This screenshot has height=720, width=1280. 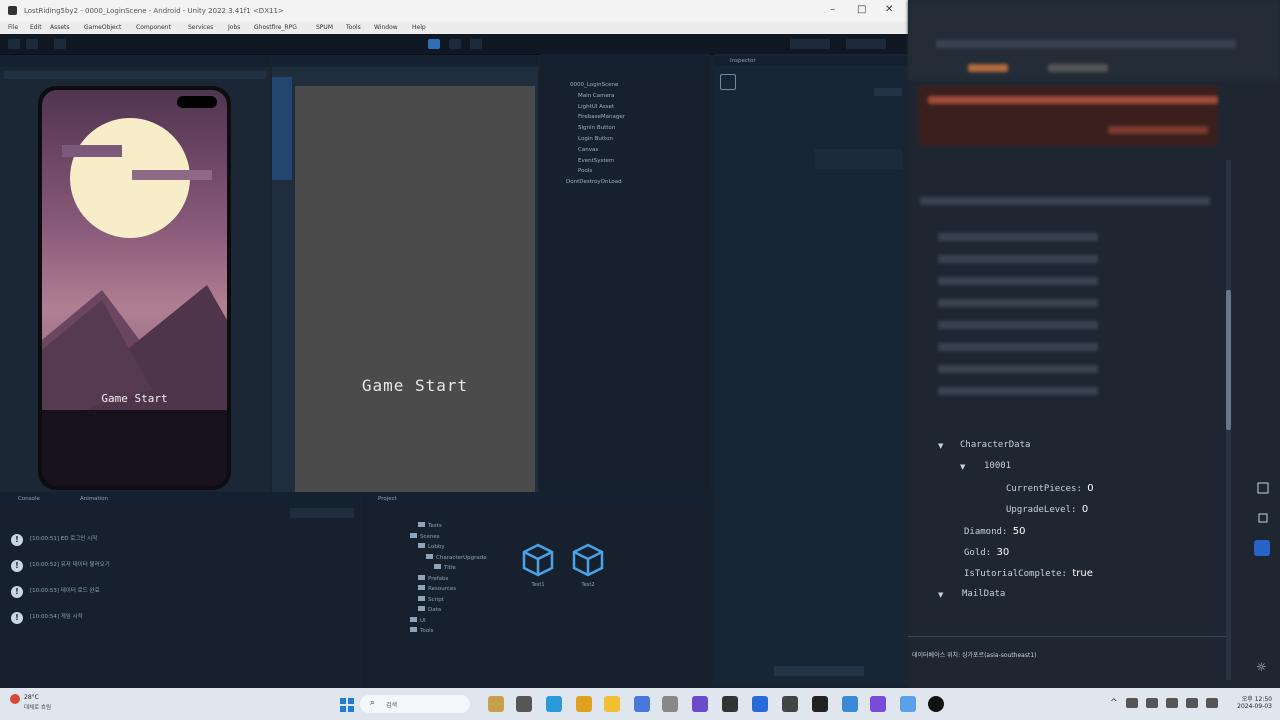 What do you see at coordinates (476, 44) in the screenshot?
I see `step-button` at bounding box center [476, 44].